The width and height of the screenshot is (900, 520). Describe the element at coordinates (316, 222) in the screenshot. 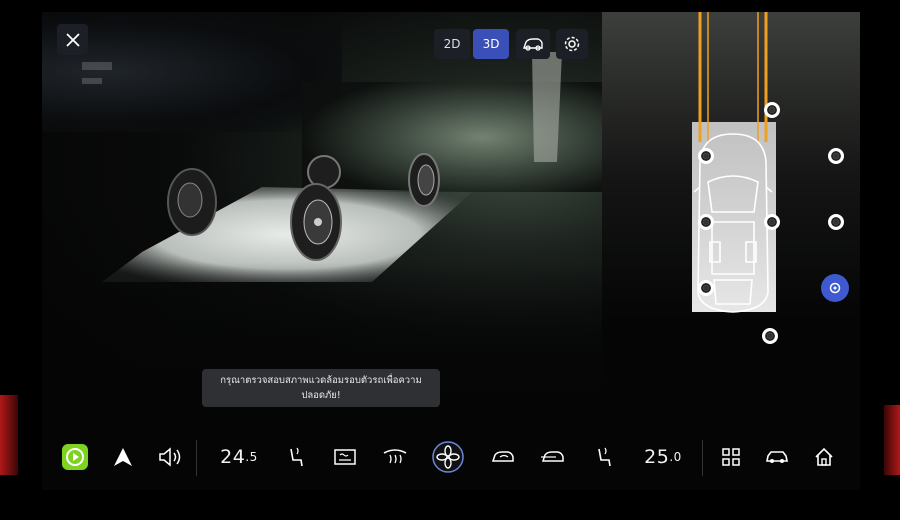

I see `tire-rear-left` at that location.